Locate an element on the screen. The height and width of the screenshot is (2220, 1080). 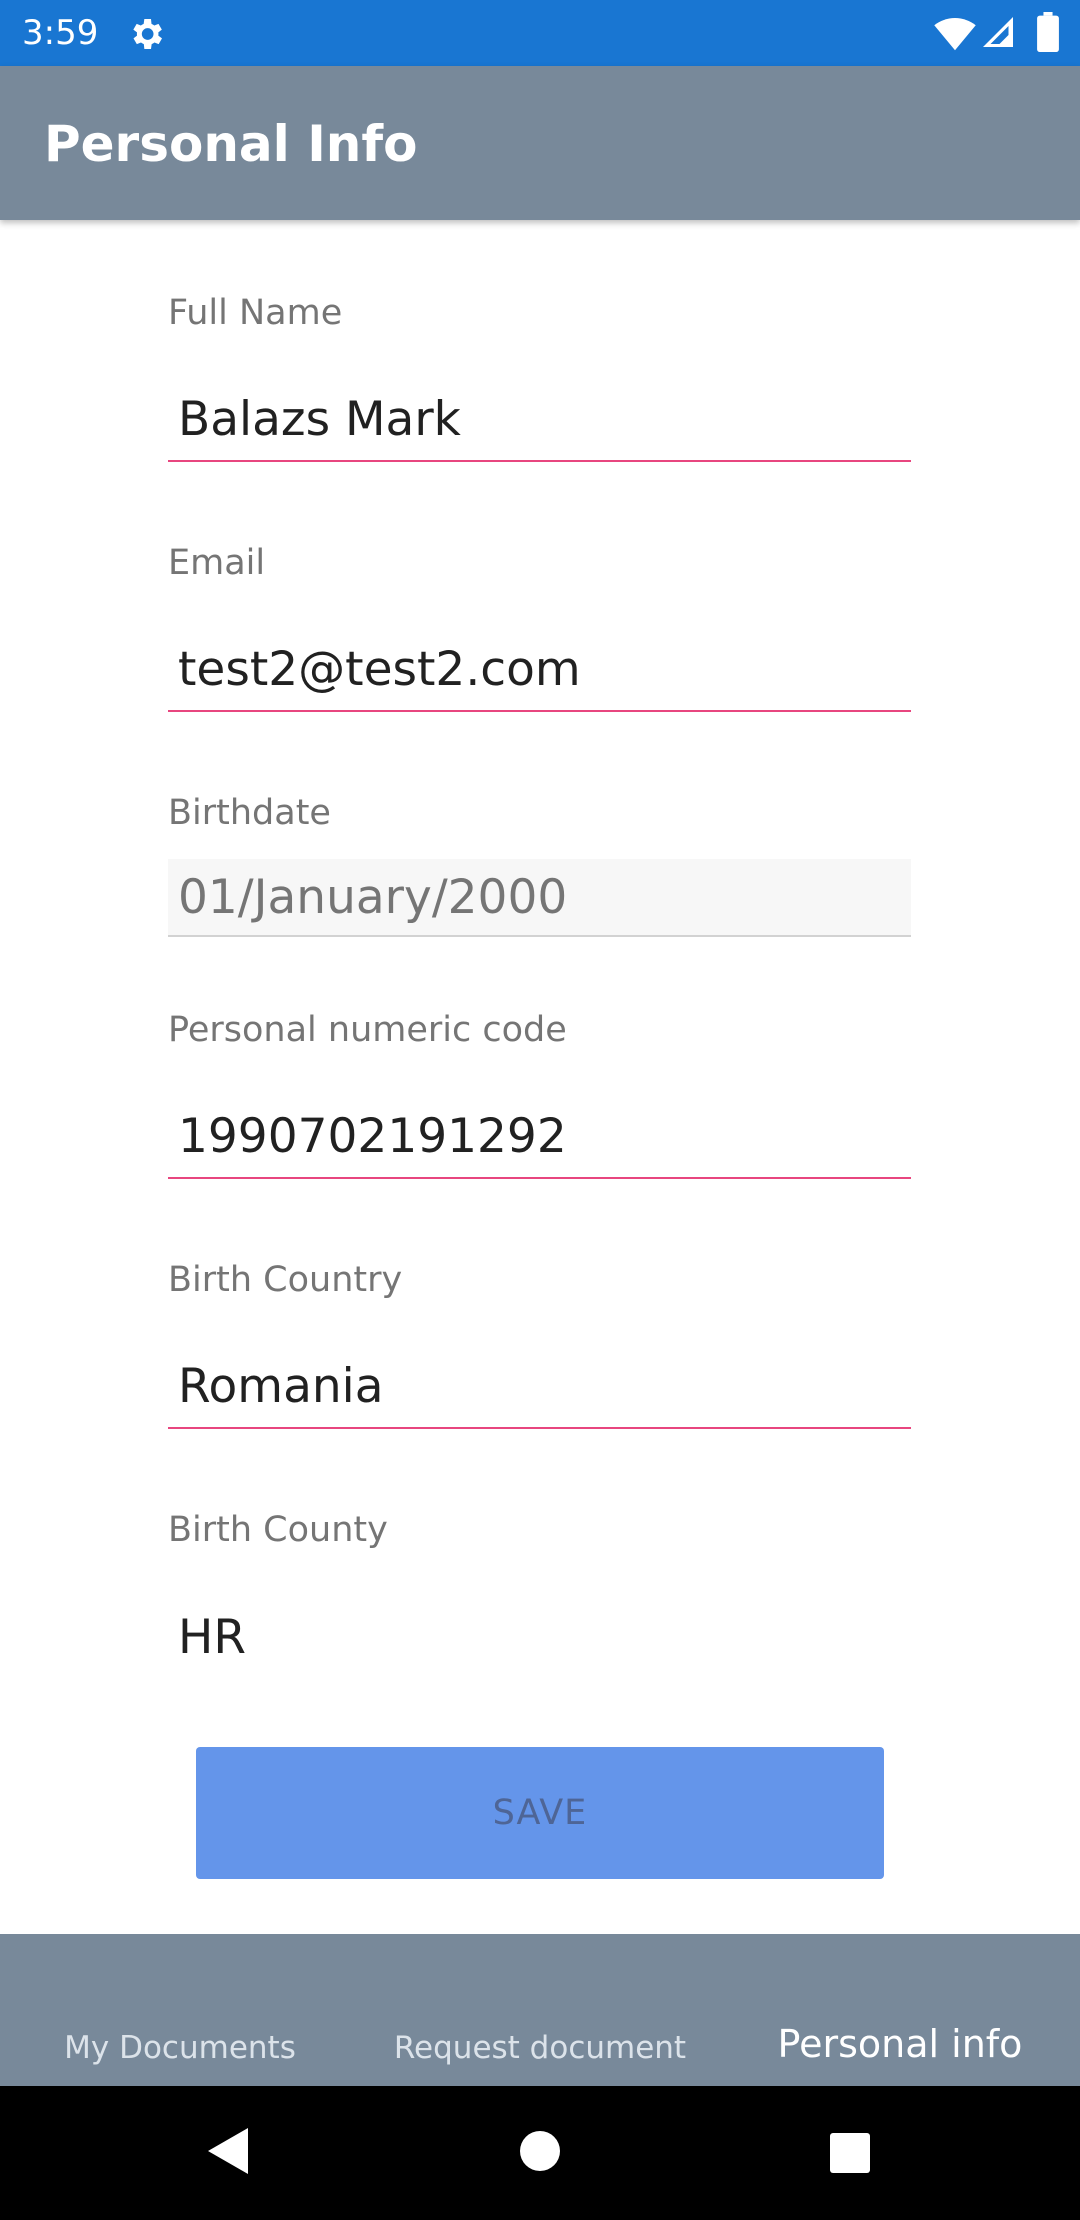
birth-country-input is located at coordinates (539, 1387).